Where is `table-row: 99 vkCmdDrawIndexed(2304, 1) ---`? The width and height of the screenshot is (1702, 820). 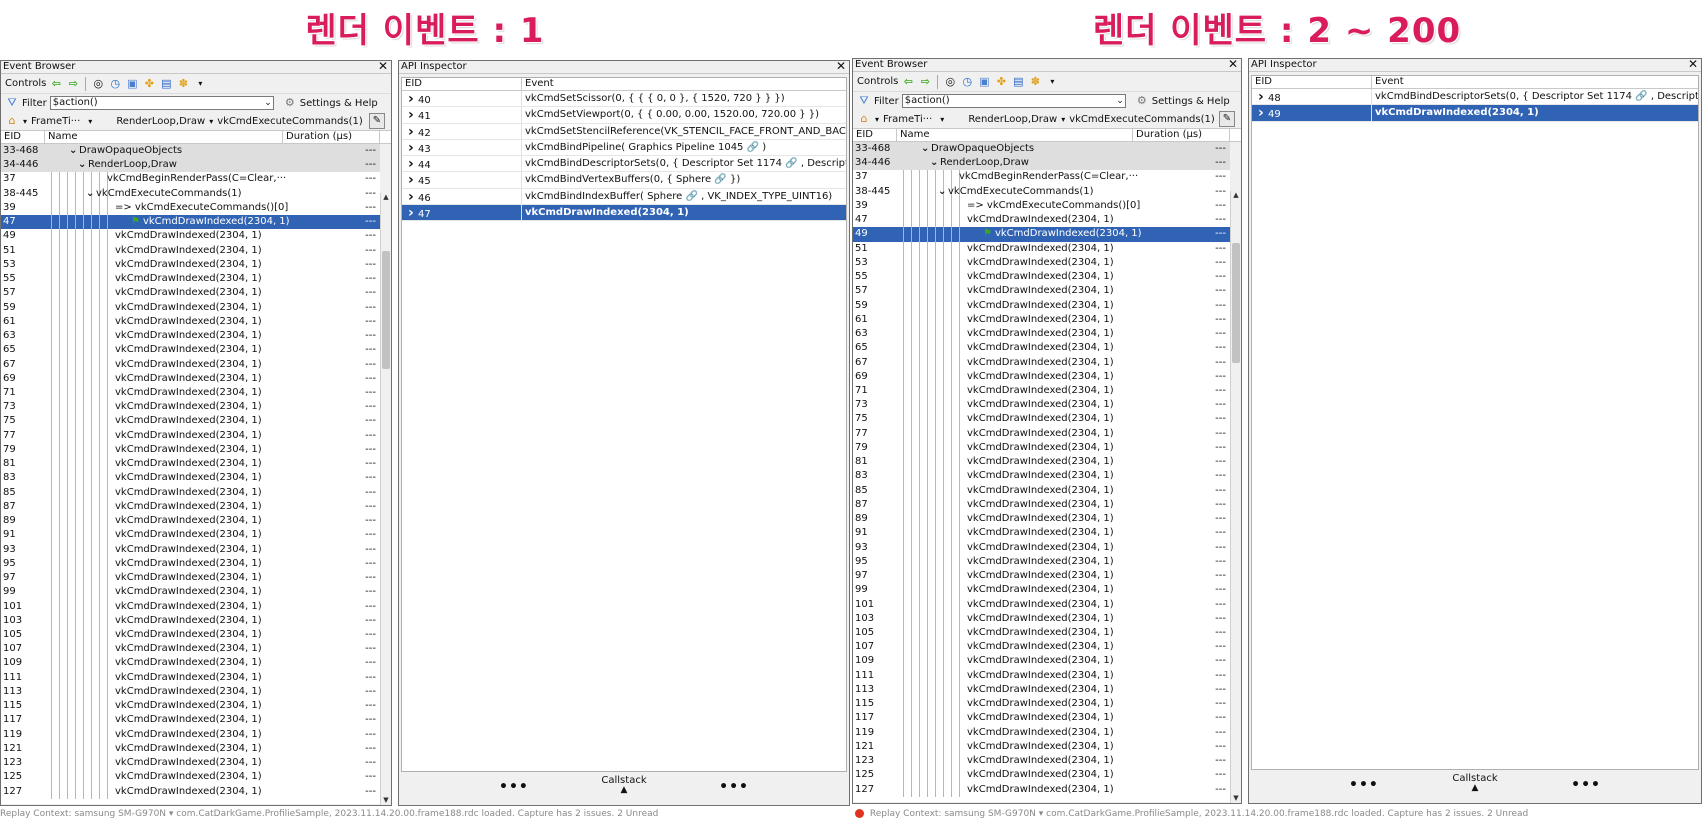 table-row: 99 vkCmdDrawIndexed(2304, 1) --- is located at coordinates (1041, 590).